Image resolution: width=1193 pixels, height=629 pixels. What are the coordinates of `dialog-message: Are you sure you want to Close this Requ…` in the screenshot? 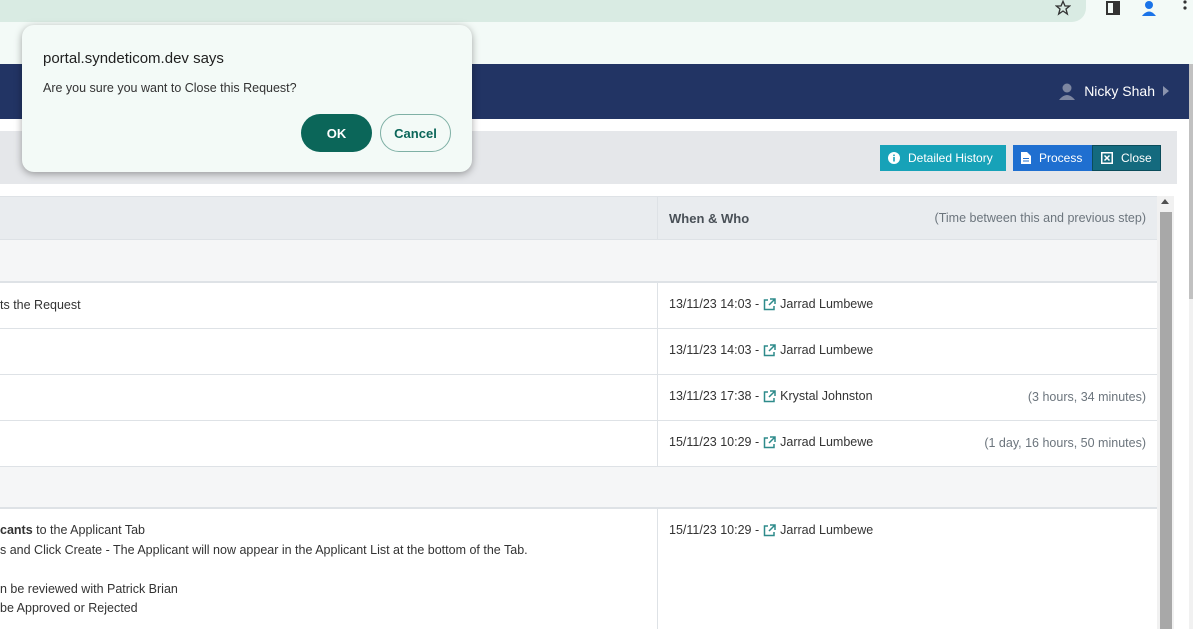 It's located at (170, 88).